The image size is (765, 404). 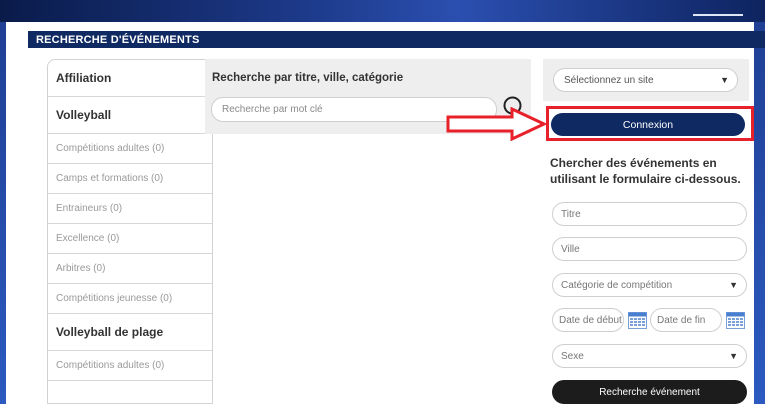 I want to click on site-select-value: Sélectionnez un site, so click(x=609, y=80).